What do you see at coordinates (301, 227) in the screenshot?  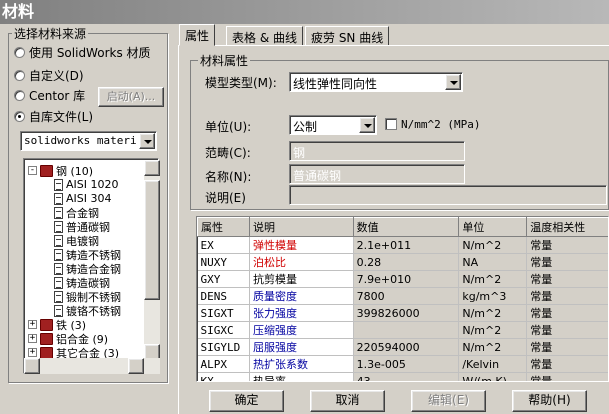 I see `column-header: 说明` at bounding box center [301, 227].